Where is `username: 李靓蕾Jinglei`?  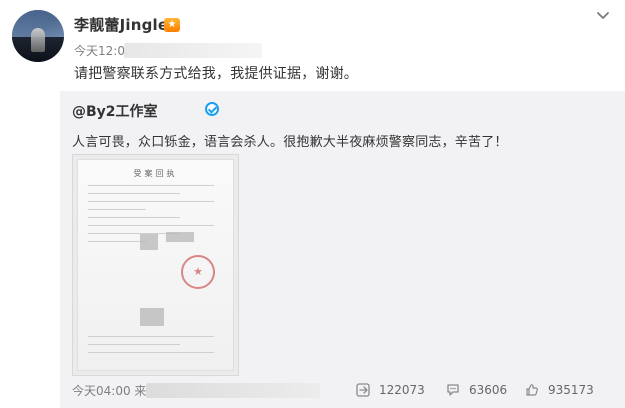
username: 李靓蕾Jinglei is located at coordinates (124, 24).